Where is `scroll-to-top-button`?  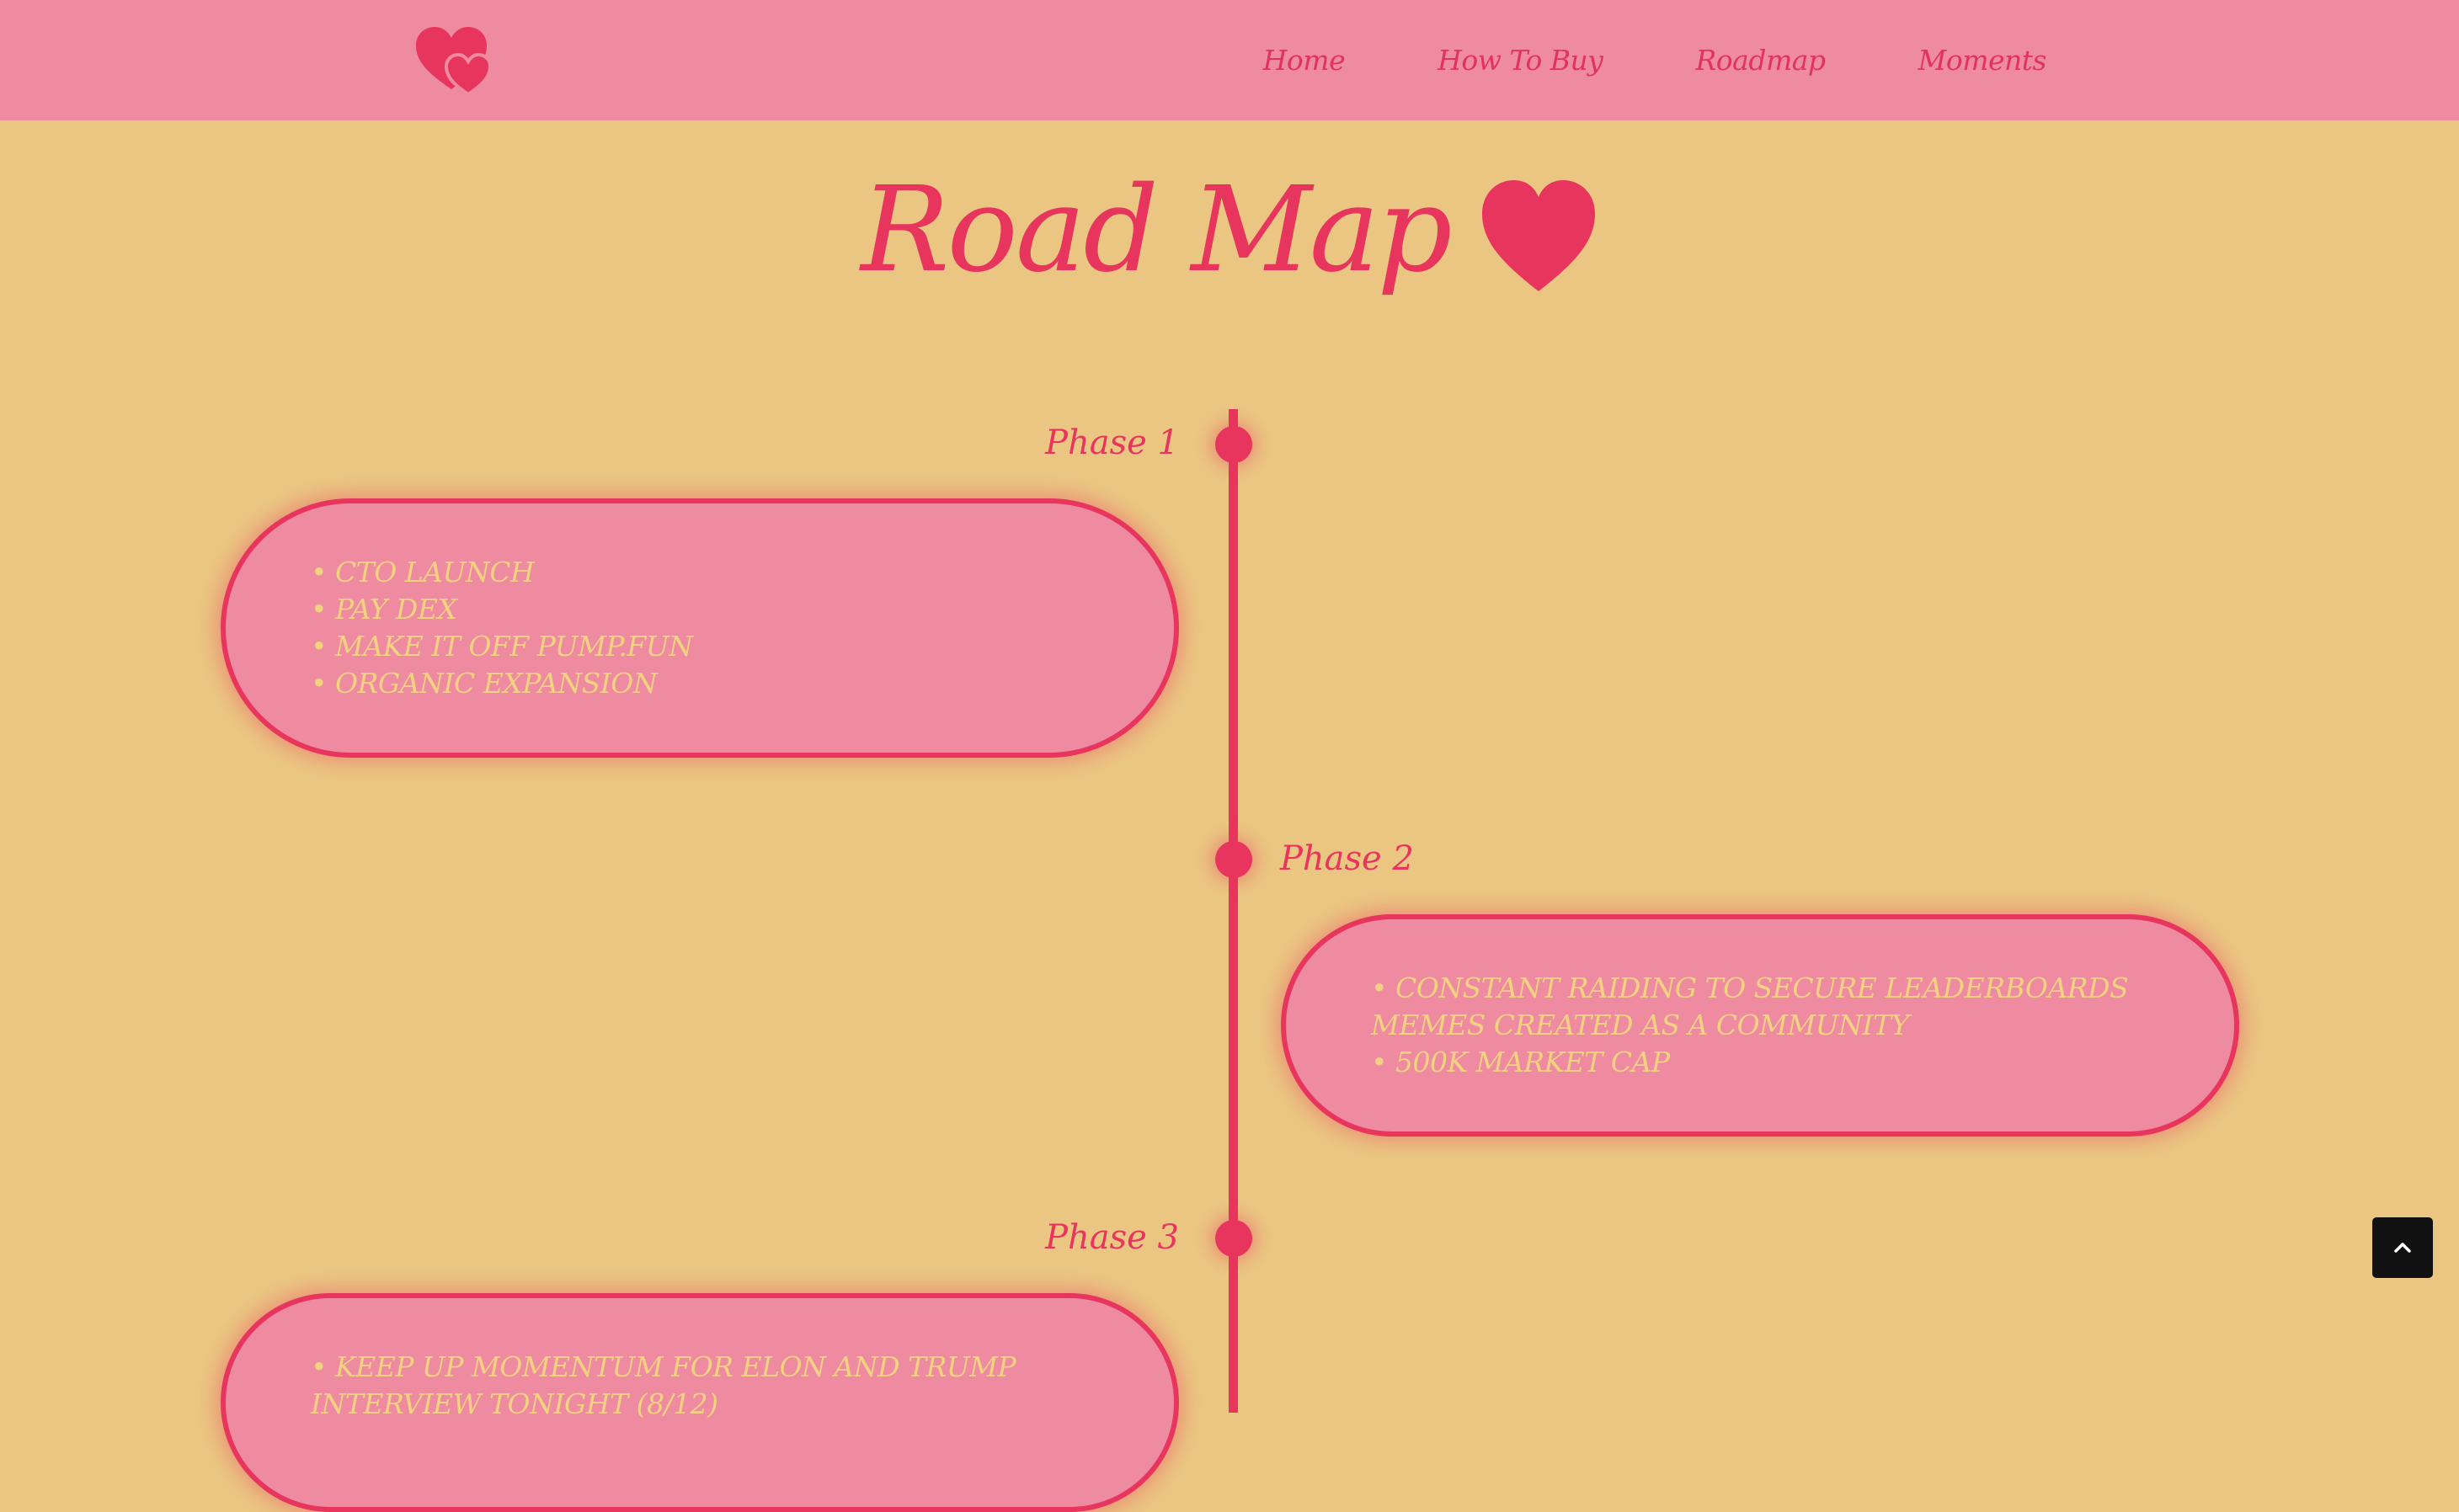
scroll-to-top-button is located at coordinates (2402, 1248).